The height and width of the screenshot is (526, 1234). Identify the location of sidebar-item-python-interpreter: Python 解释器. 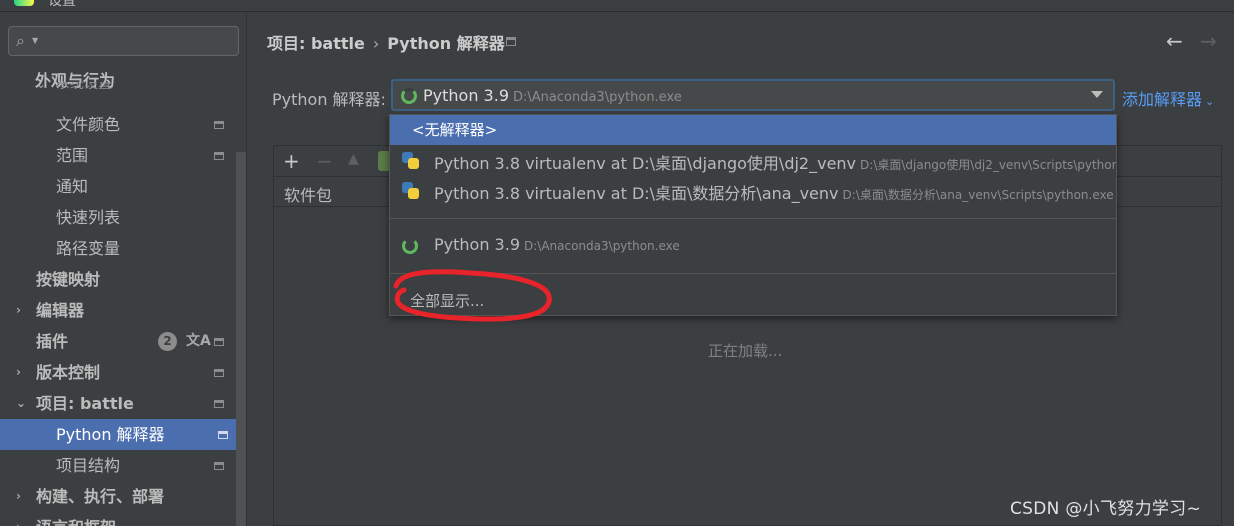
(123, 434).